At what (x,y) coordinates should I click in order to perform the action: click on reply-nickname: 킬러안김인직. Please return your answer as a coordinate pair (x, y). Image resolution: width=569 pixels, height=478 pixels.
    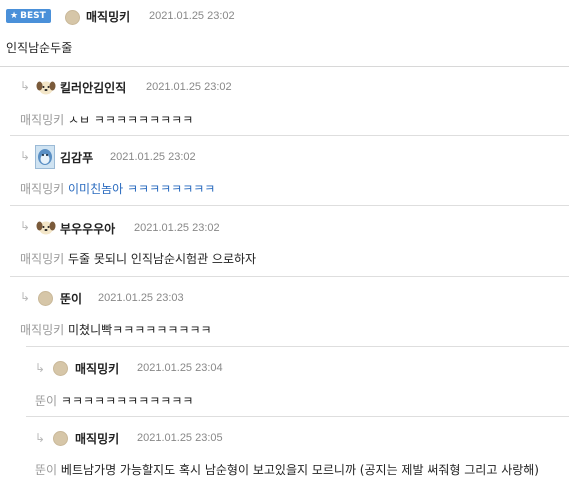
    Looking at the image, I should click on (93, 87).